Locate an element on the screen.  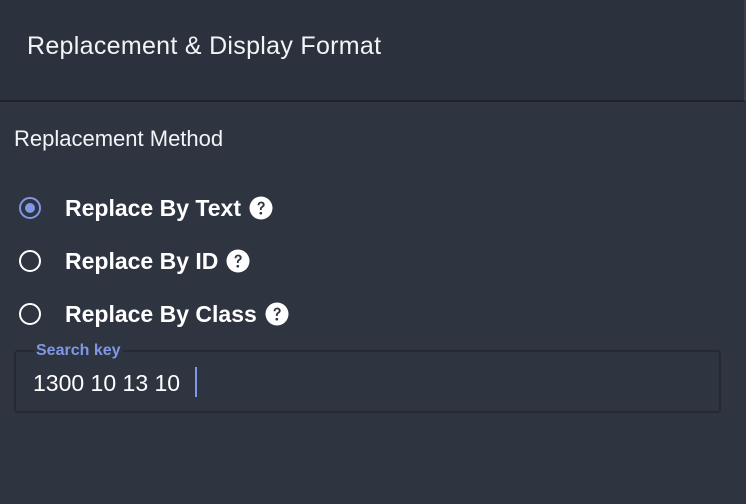
replacement-method-heading: Replacement Method is located at coordinates (119, 138).